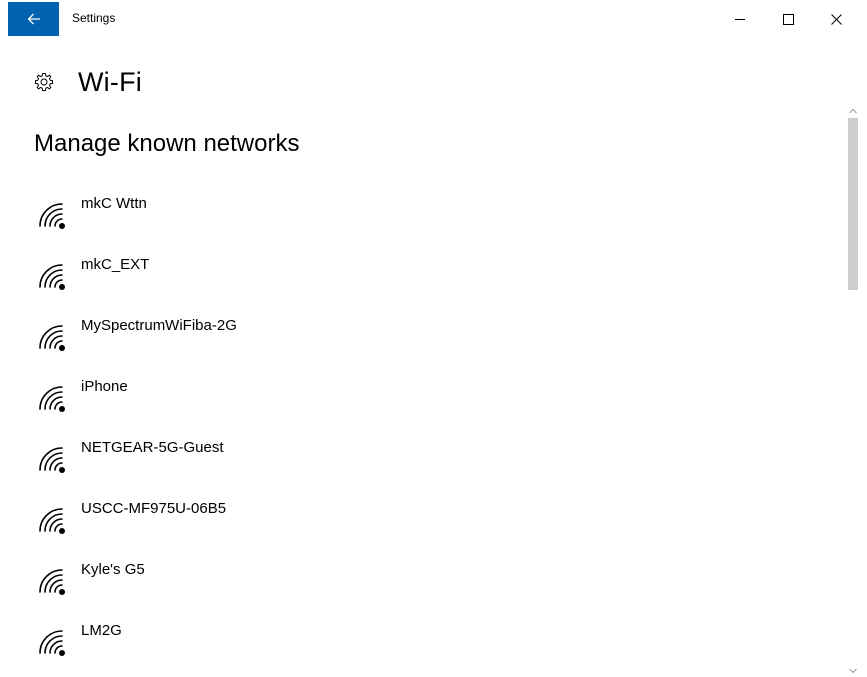 The width and height of the screenshot is (867, 677). Describe the element at coordinates (429, 578) in the screenshot. I see `network-item: Kyle's G5` at that location.